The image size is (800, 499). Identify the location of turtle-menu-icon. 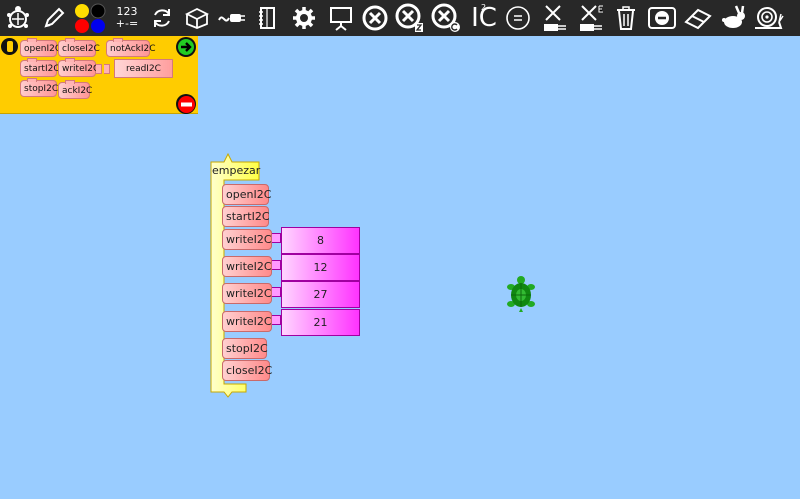
(18, 18).